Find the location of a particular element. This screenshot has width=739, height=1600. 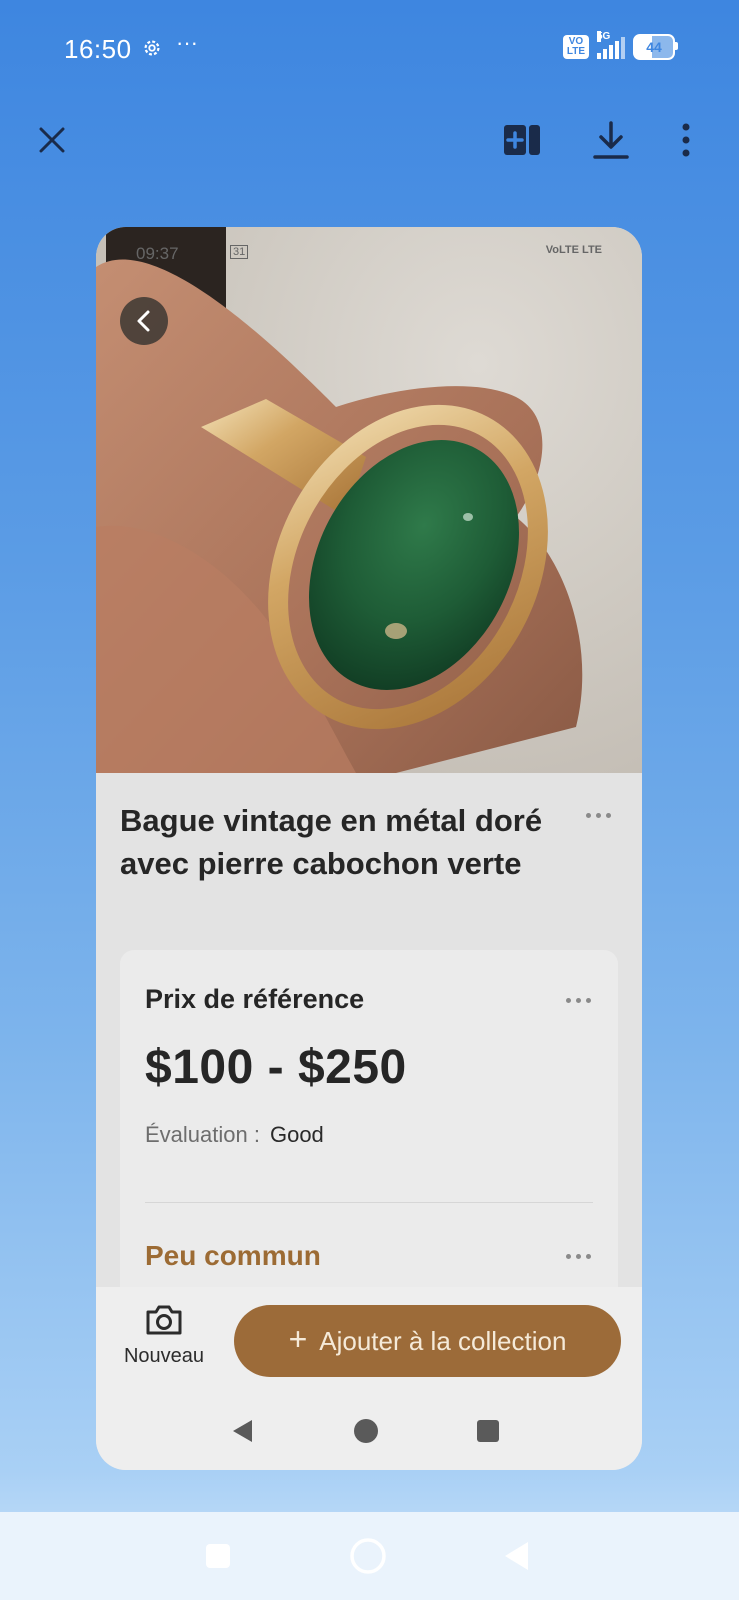

system-nav-bar is located at coordinates (369, 1556).